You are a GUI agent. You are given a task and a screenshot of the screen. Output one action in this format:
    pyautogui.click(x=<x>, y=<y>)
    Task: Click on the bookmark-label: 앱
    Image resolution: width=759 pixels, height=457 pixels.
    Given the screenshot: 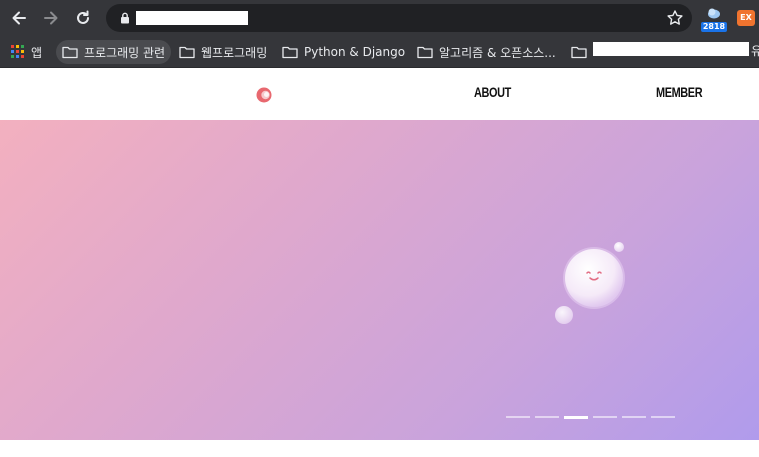 What is the action you would take?
    pyautogui.click(x=37, y=52)
    